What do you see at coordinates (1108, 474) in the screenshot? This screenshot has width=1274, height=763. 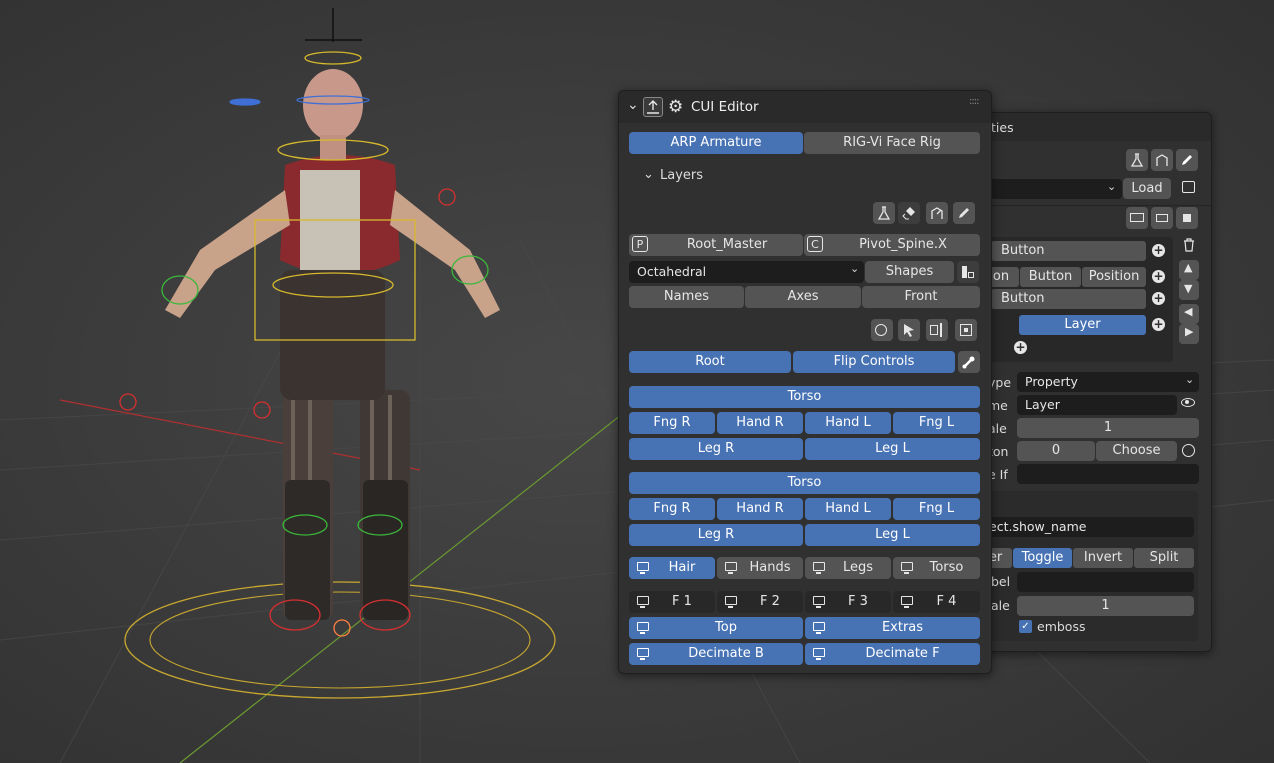 I see `active-if-field` at bounding box center [1108, 474].